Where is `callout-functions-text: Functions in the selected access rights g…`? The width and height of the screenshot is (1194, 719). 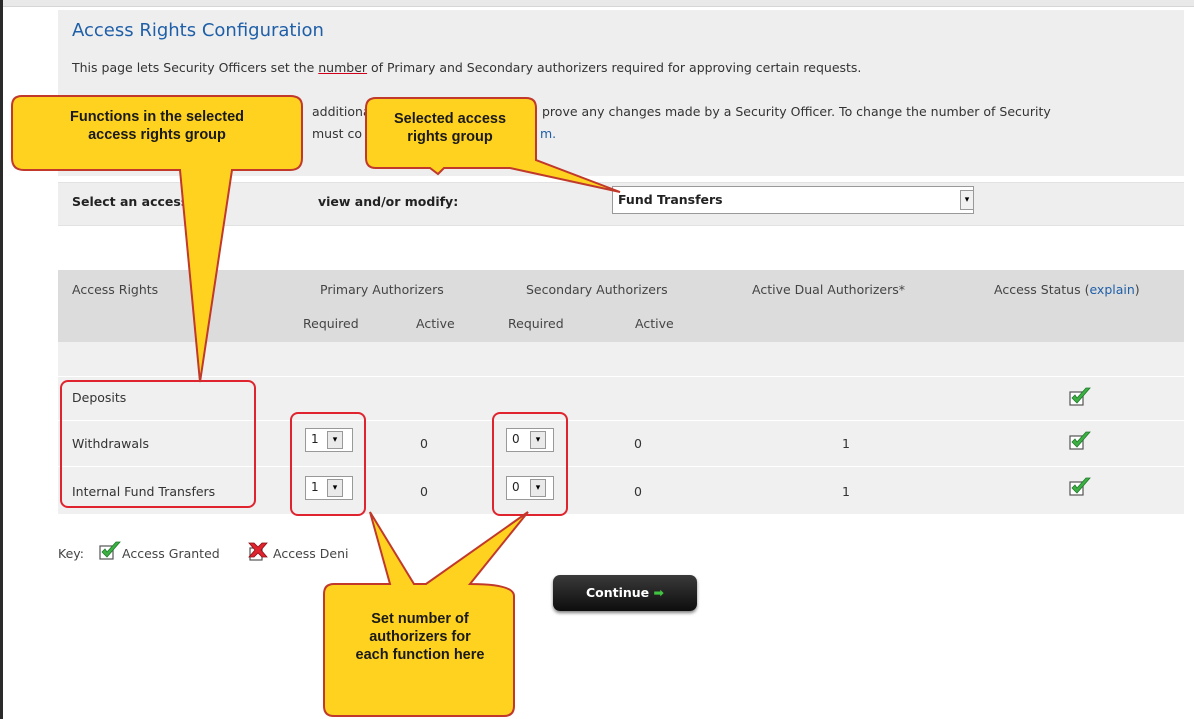 callout-functions-text: Functions in the selected access rights g… is located at coordinates (157, 126).